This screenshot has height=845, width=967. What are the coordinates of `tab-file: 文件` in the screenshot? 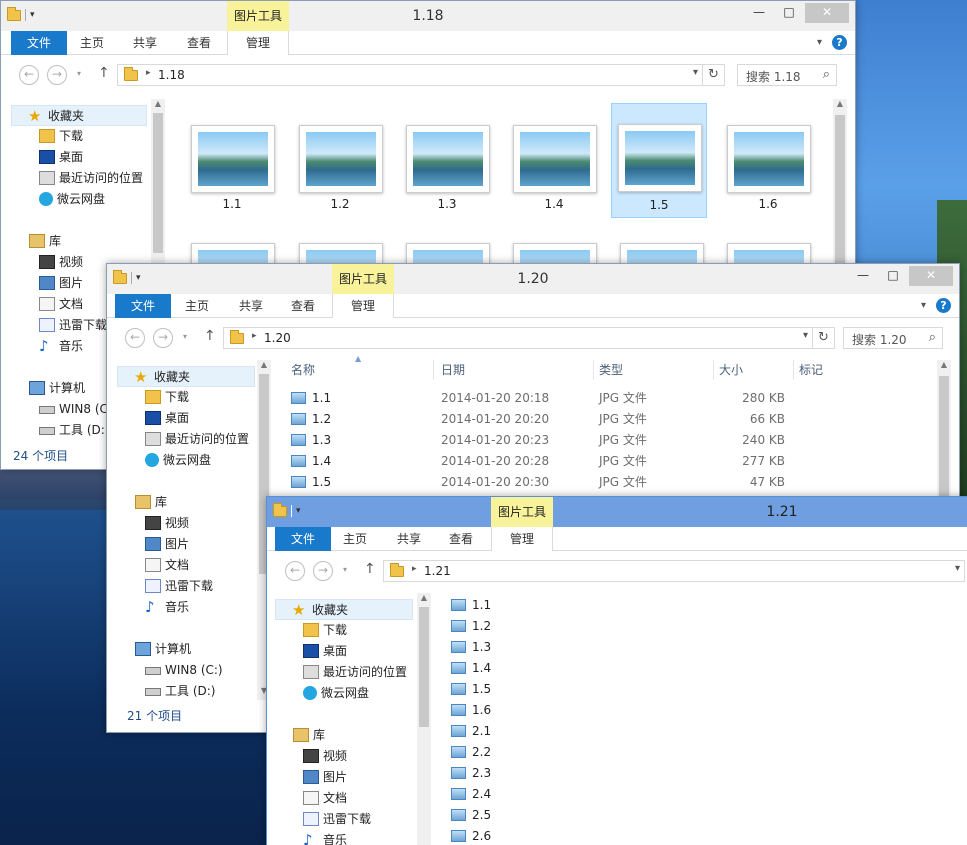 It's located at (303, 539).